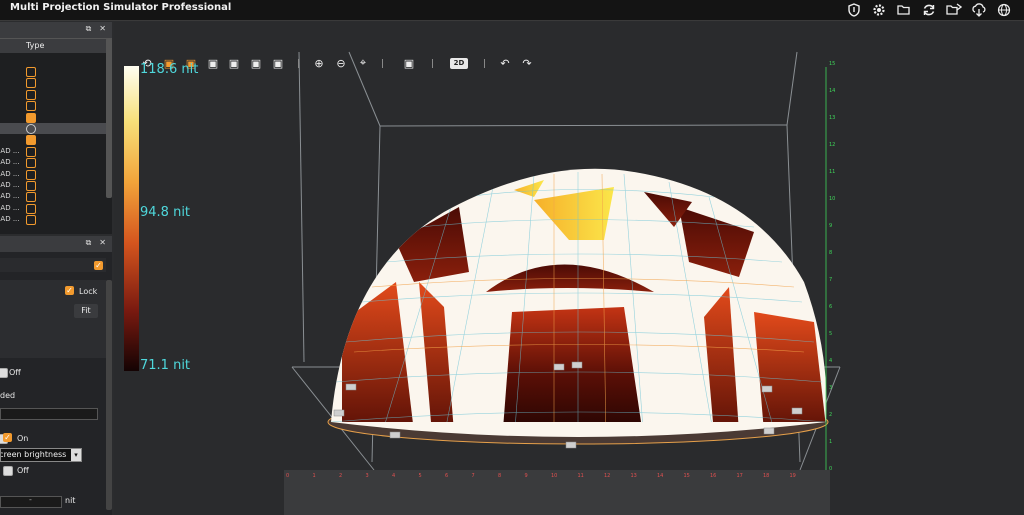 The image size is (1024, 515). What do you see at coordinates (69, 290) in the screenshot?
I see `lock-checkbox: ✓` at bounding box center [69, 290].